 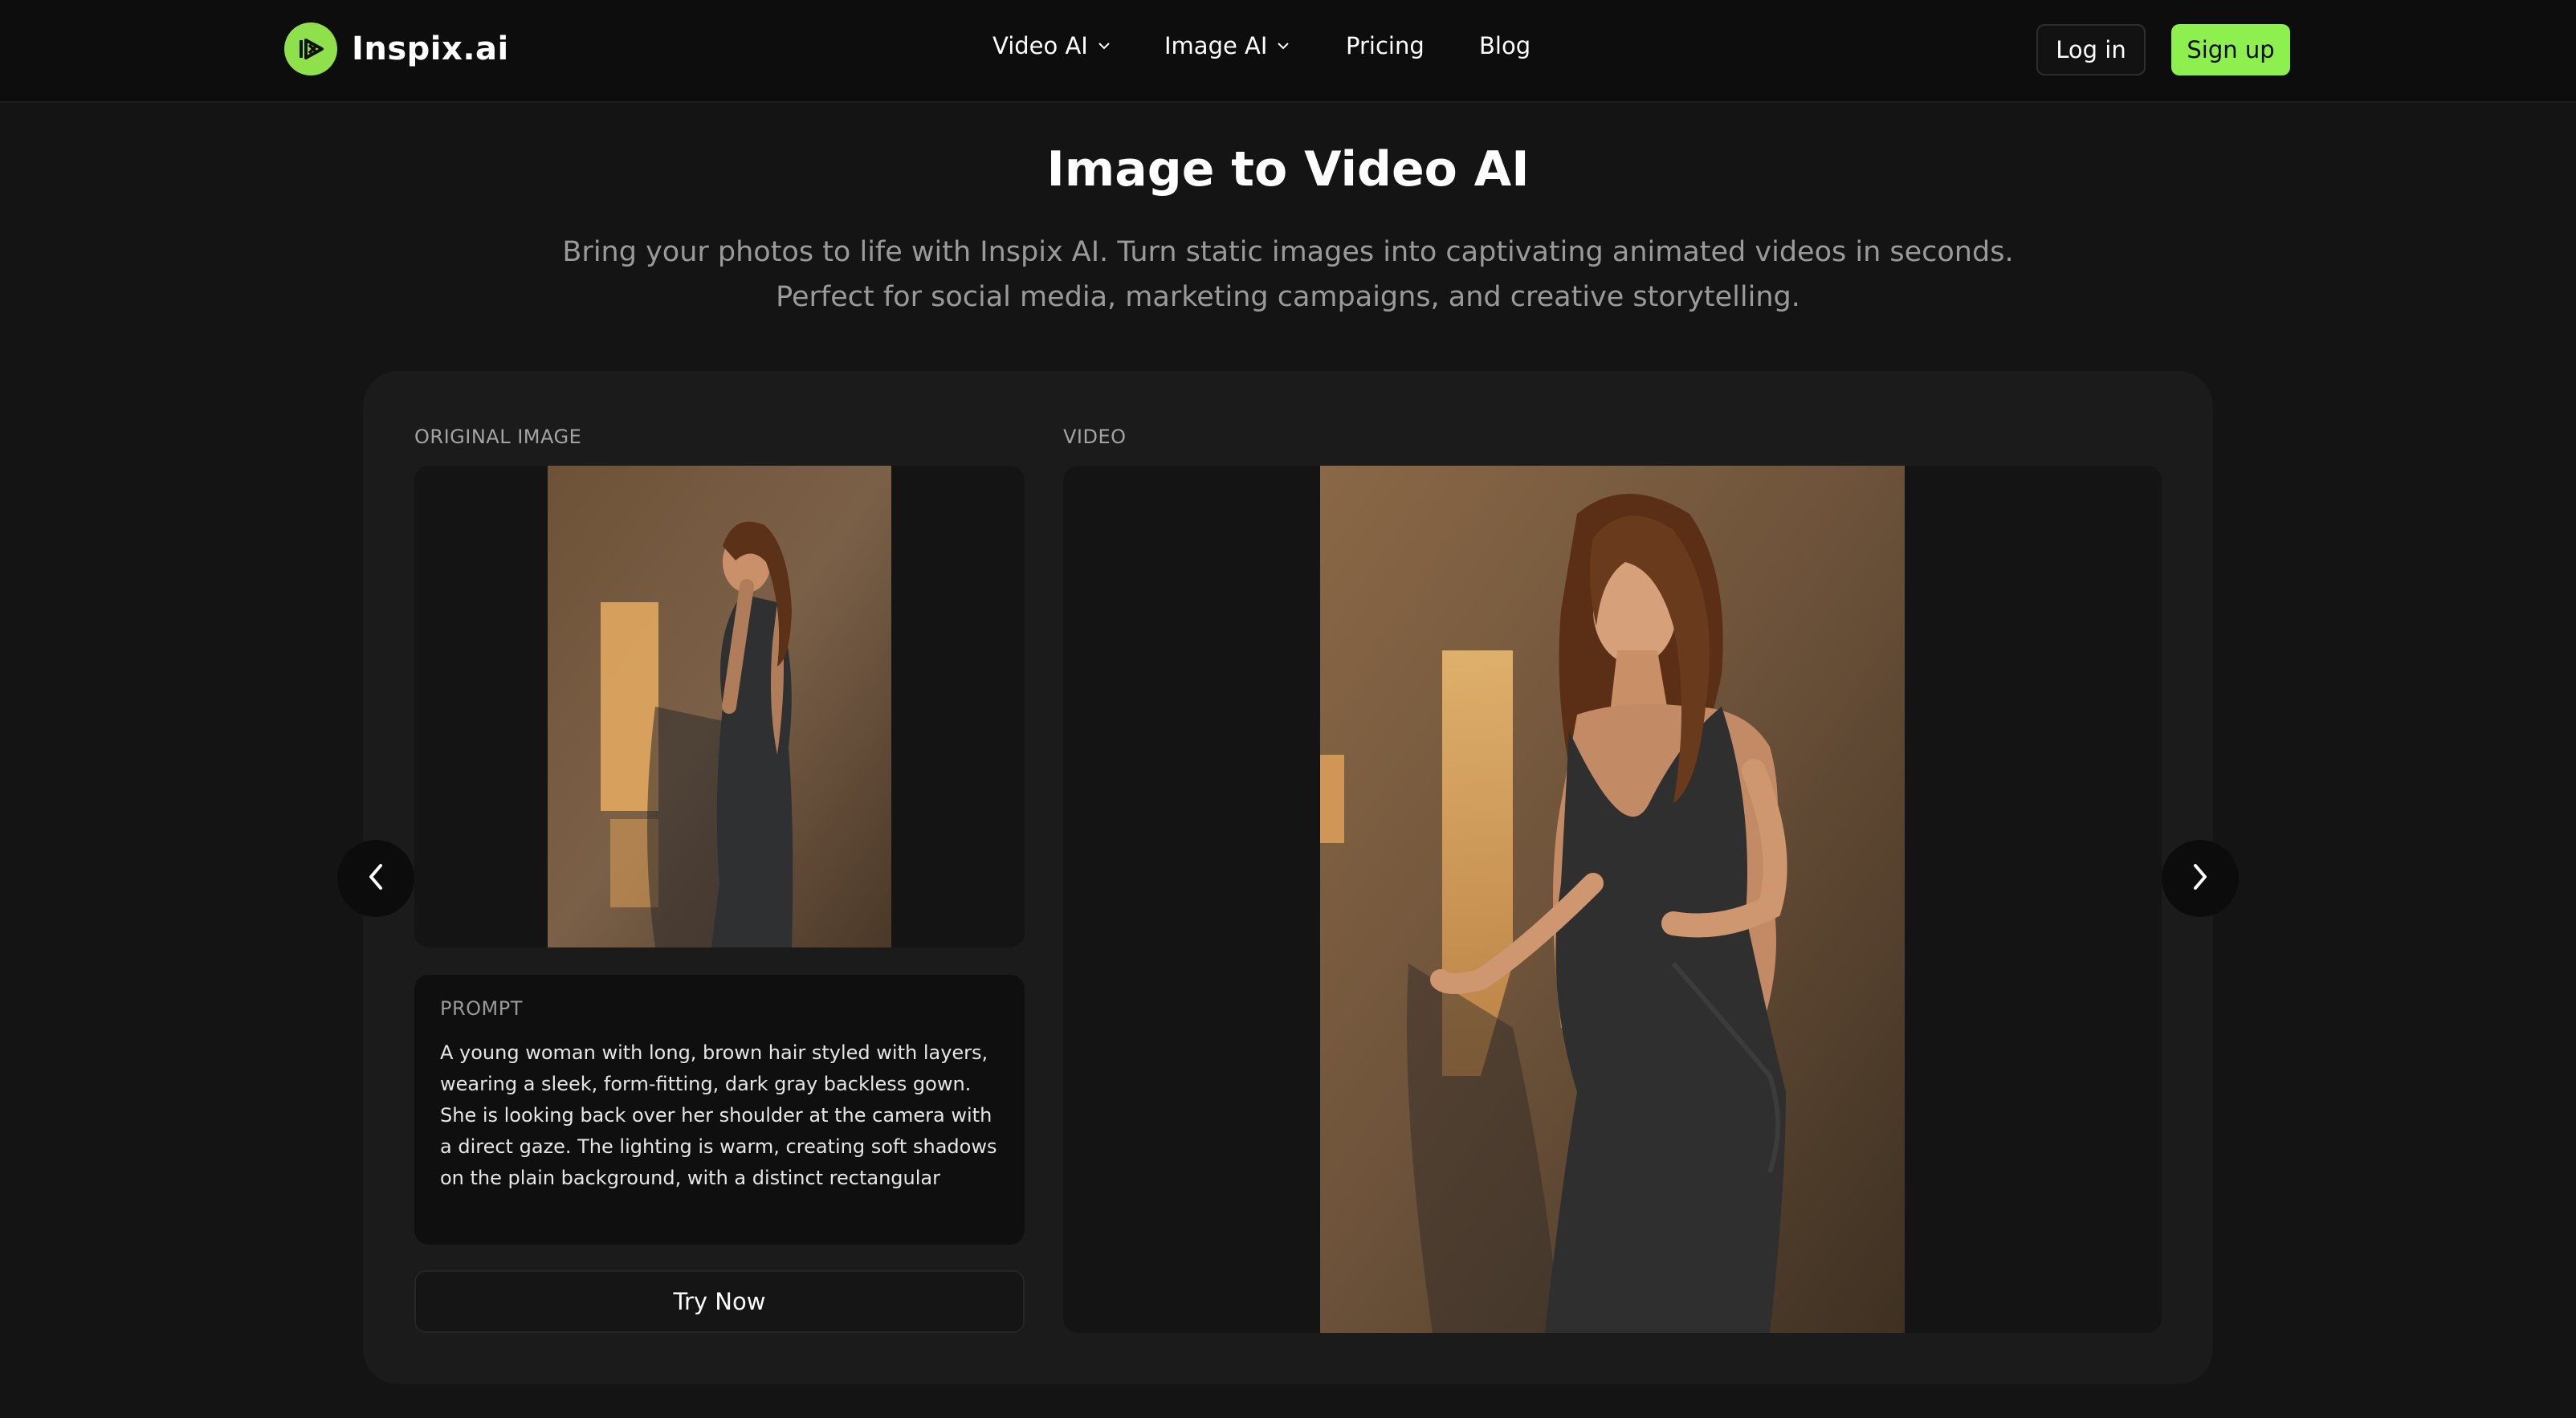 What do you see at coordinates (481, 1009) in the screenshot?
I see `prompt-label: PROMPT` at bounding box center [481, 1009].